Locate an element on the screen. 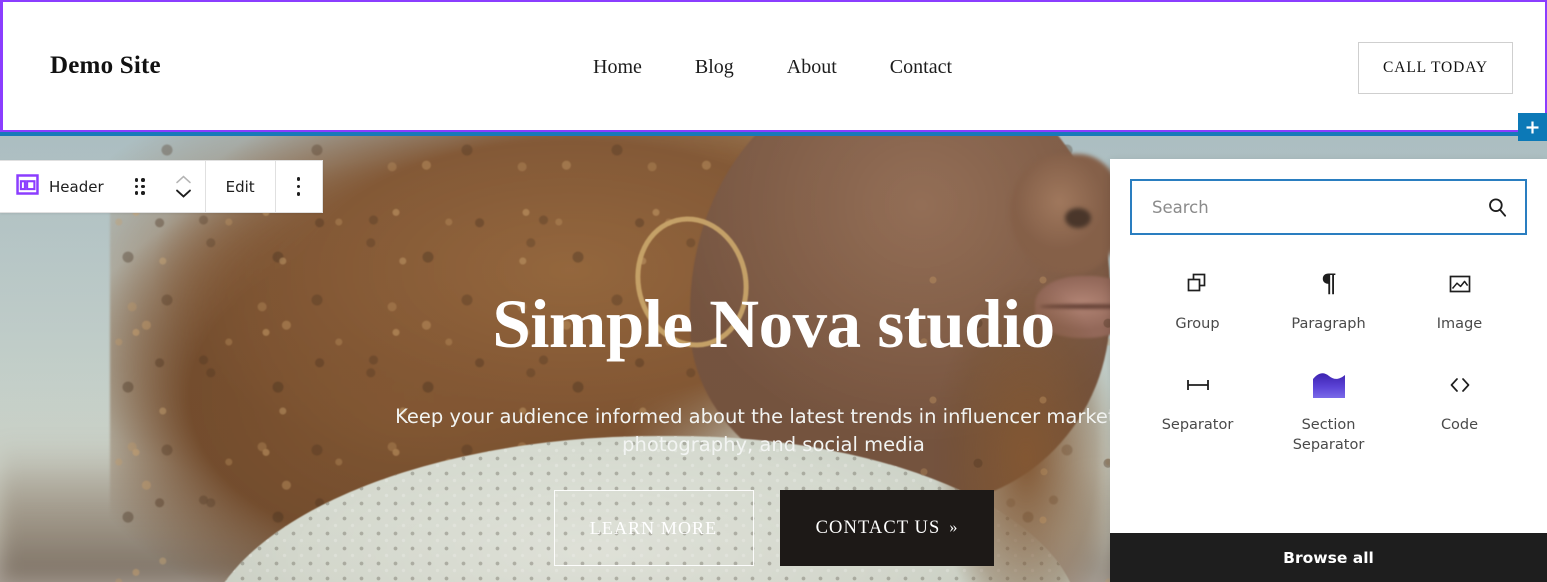  search-icon is located at coordinates (1497, 207).